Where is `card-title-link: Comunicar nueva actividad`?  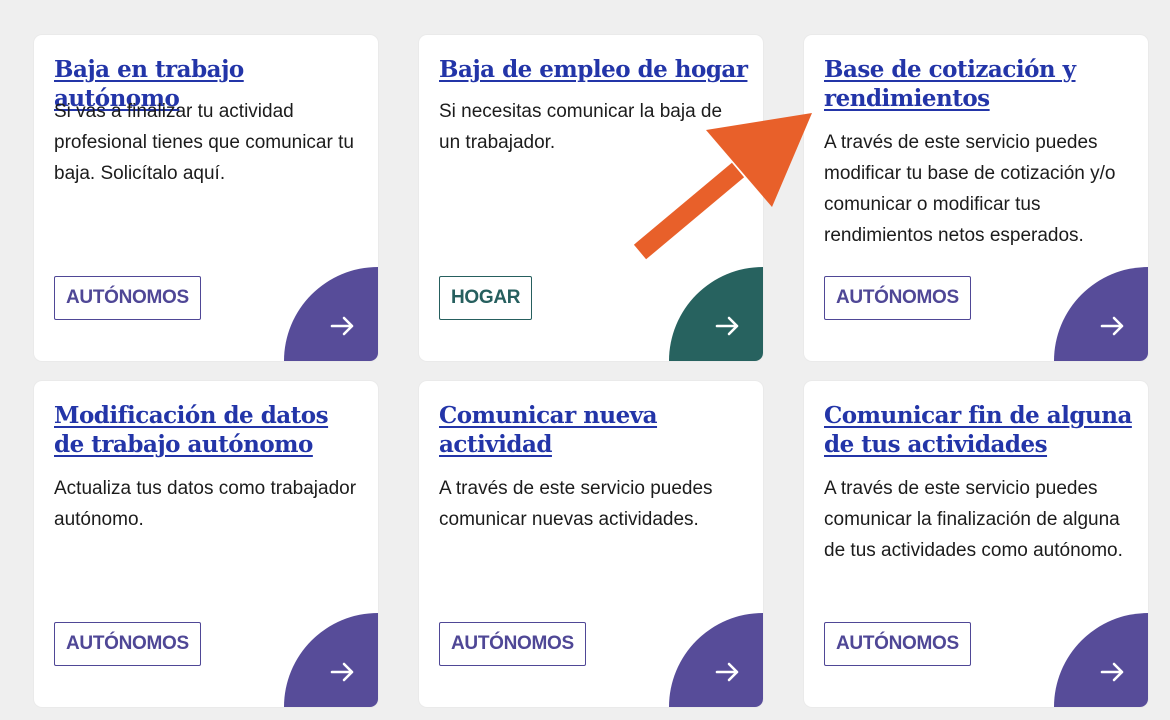 card-title-link: Comunicar nueva actividad is located at coordinates (594, 430).